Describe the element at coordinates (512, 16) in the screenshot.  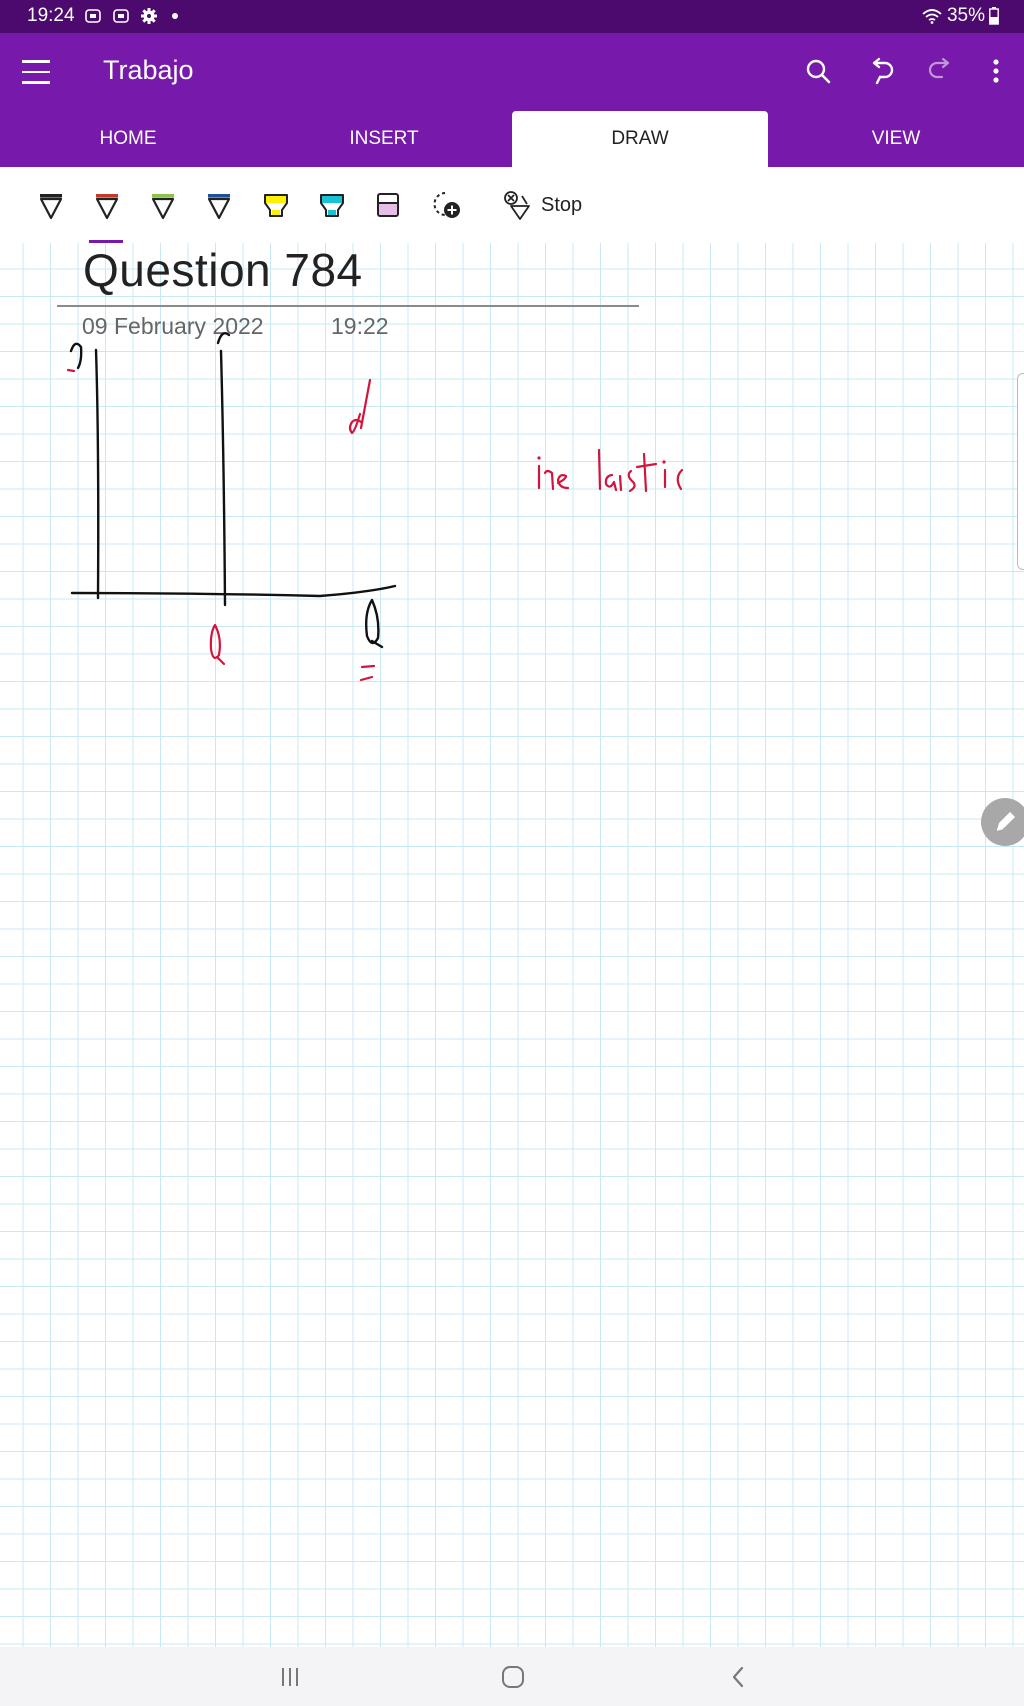
I see `status-bar: 19:24 35%` at that location.